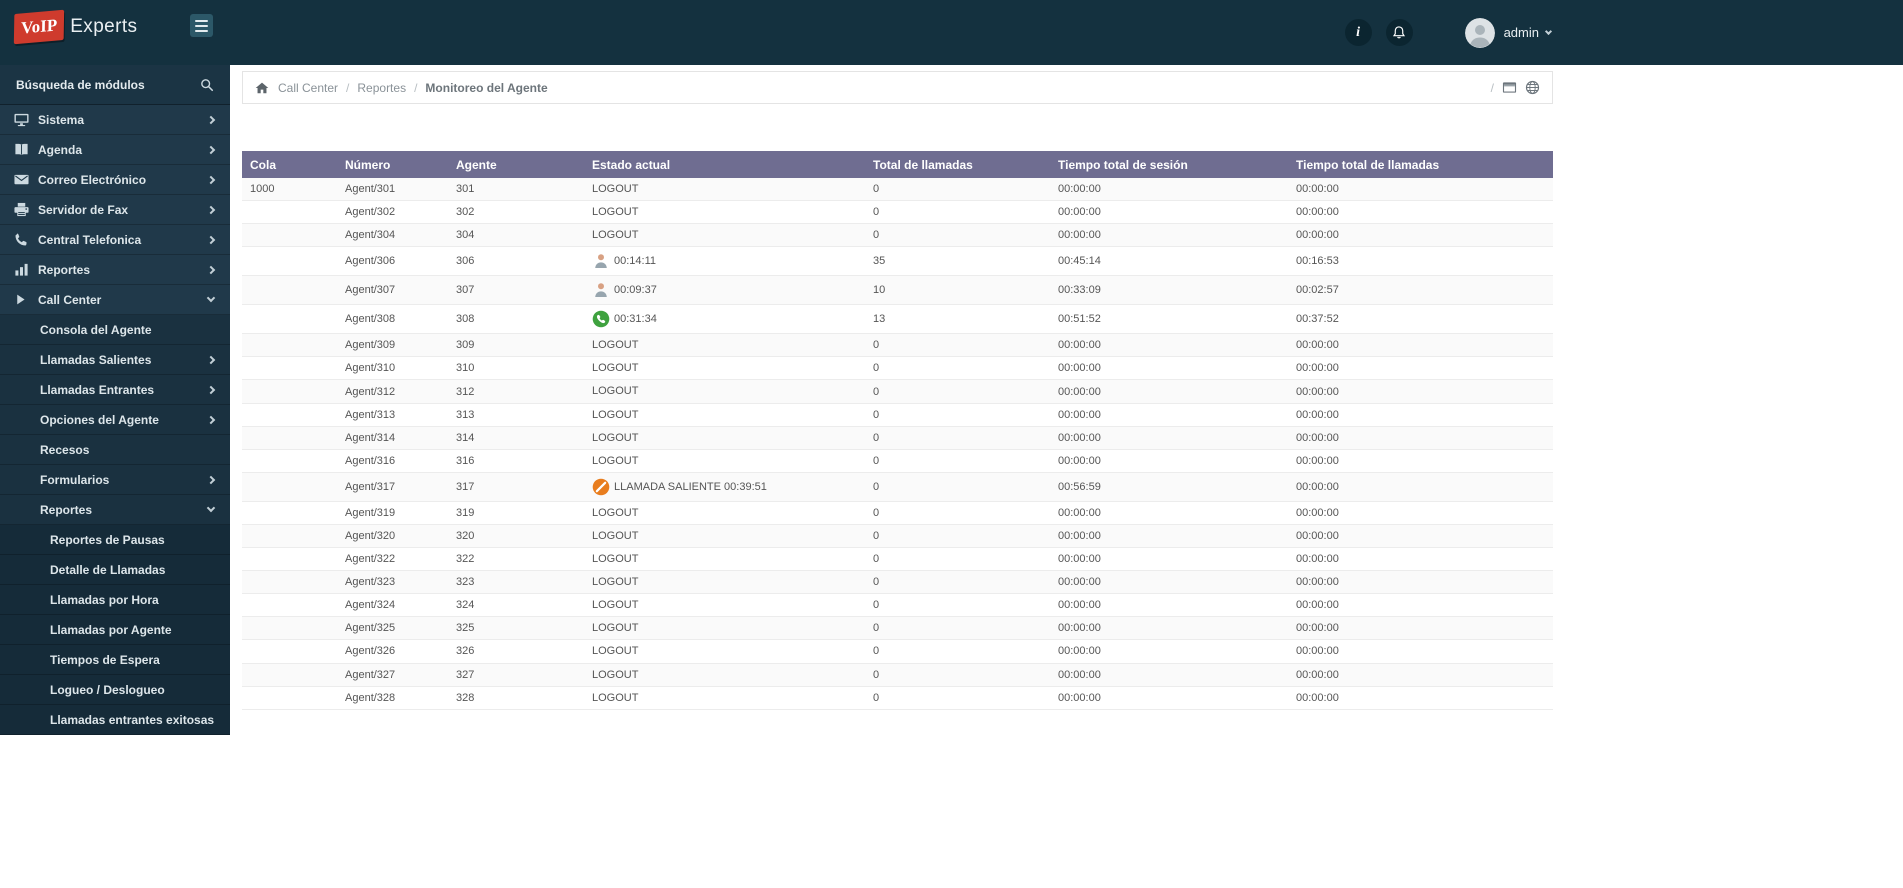 The width and height of the screenshot is (1903, 888). Describe the element at coordinates (60, 149) in the screenshot. I see `sidebar-item-label: Agenda` at that location.